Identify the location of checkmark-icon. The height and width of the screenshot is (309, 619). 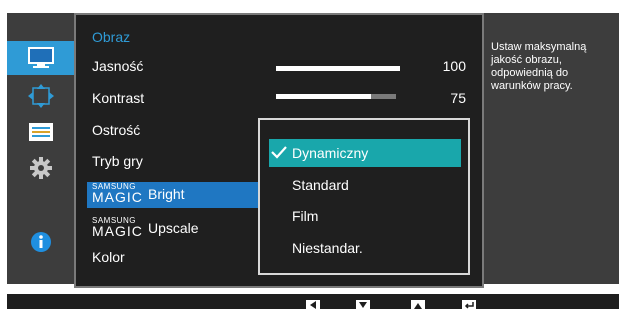
(279, 152).